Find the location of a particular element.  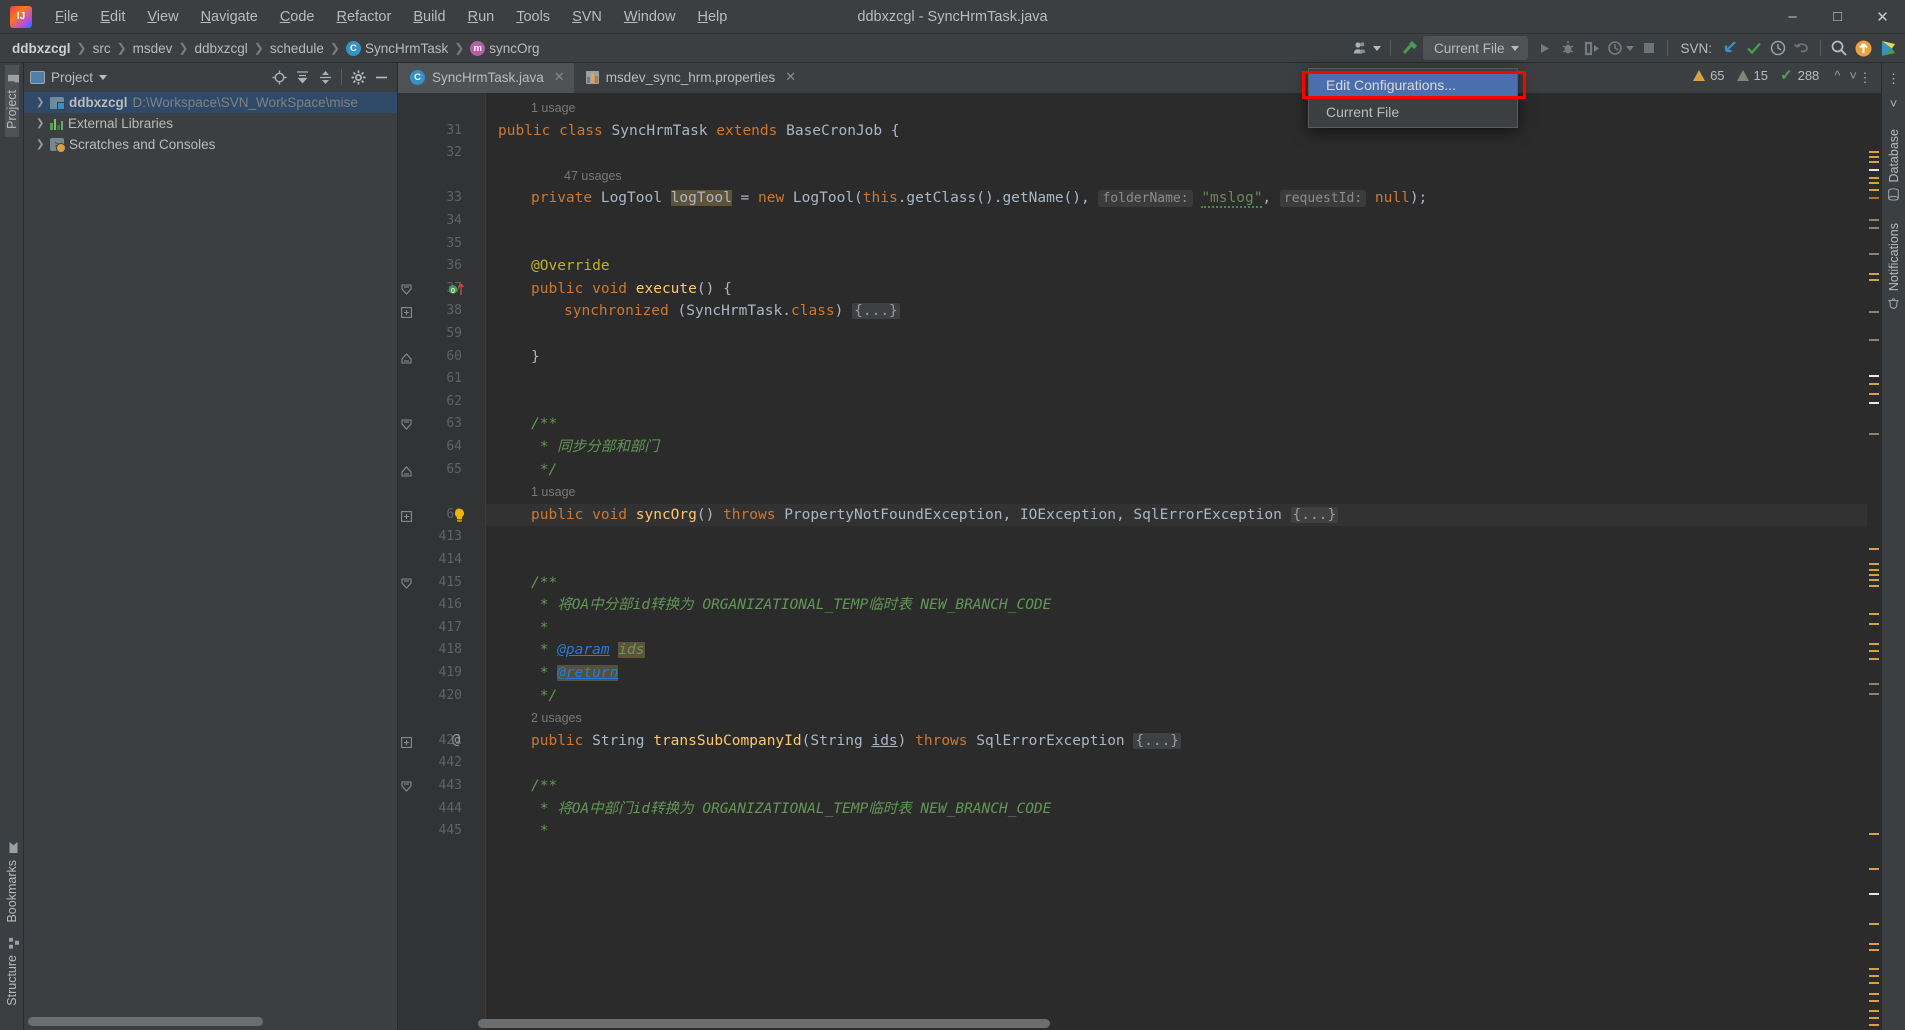

sidebar-item-structure: Structure is located at coordinates (12, 972).